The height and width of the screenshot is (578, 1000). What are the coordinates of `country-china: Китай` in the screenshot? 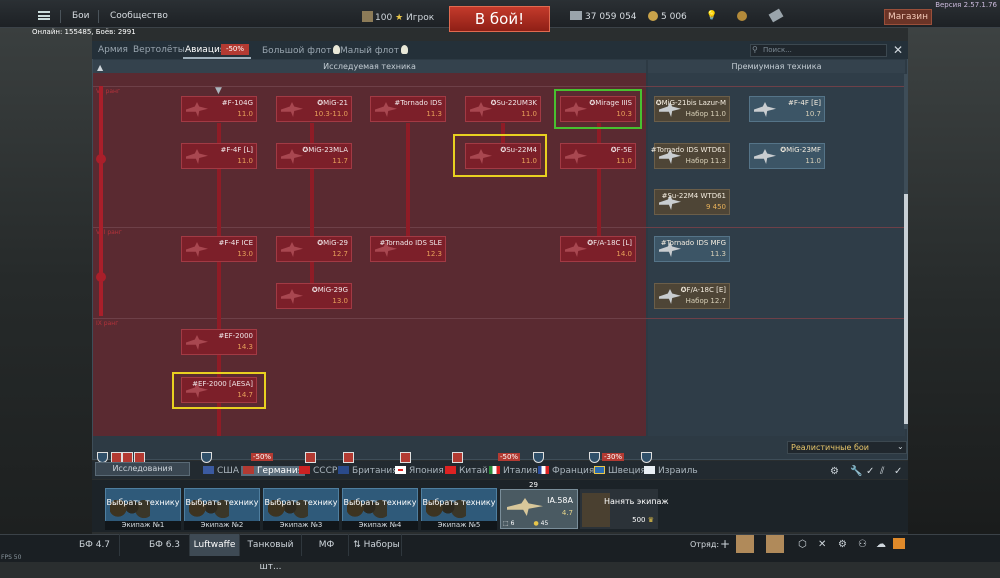 It's located at (466, 471).